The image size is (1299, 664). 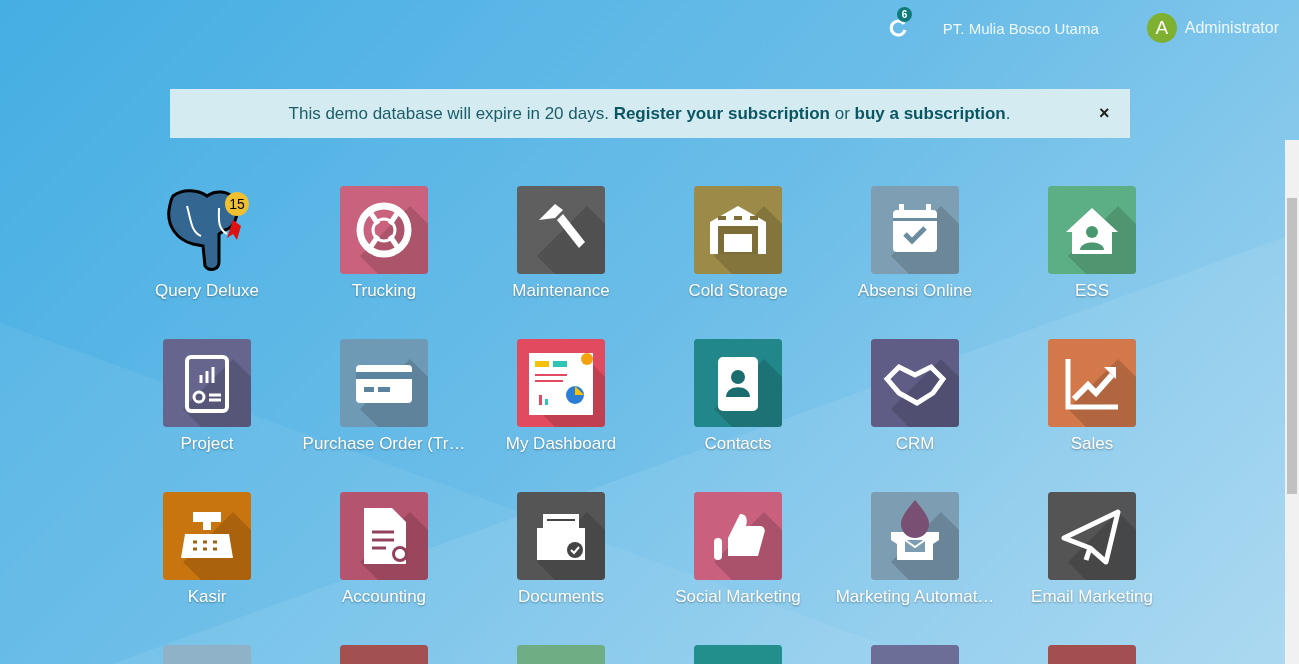 What do you see at coordinates (384, 291) in the screenshot?
I see `app-label: Trucking` at bounding box center [384, 291].